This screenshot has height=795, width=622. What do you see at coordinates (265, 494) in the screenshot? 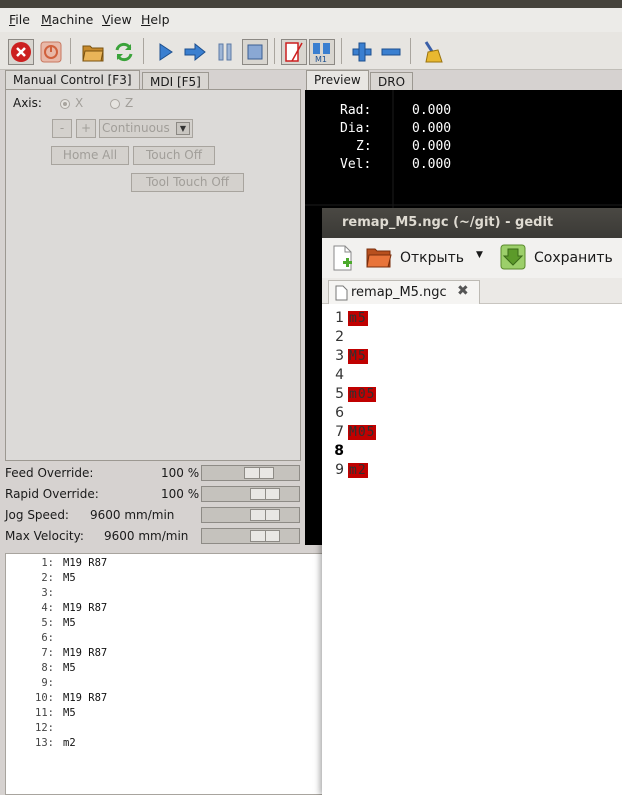
I see `rapid-override-handle` at bounding box center [265, 494].